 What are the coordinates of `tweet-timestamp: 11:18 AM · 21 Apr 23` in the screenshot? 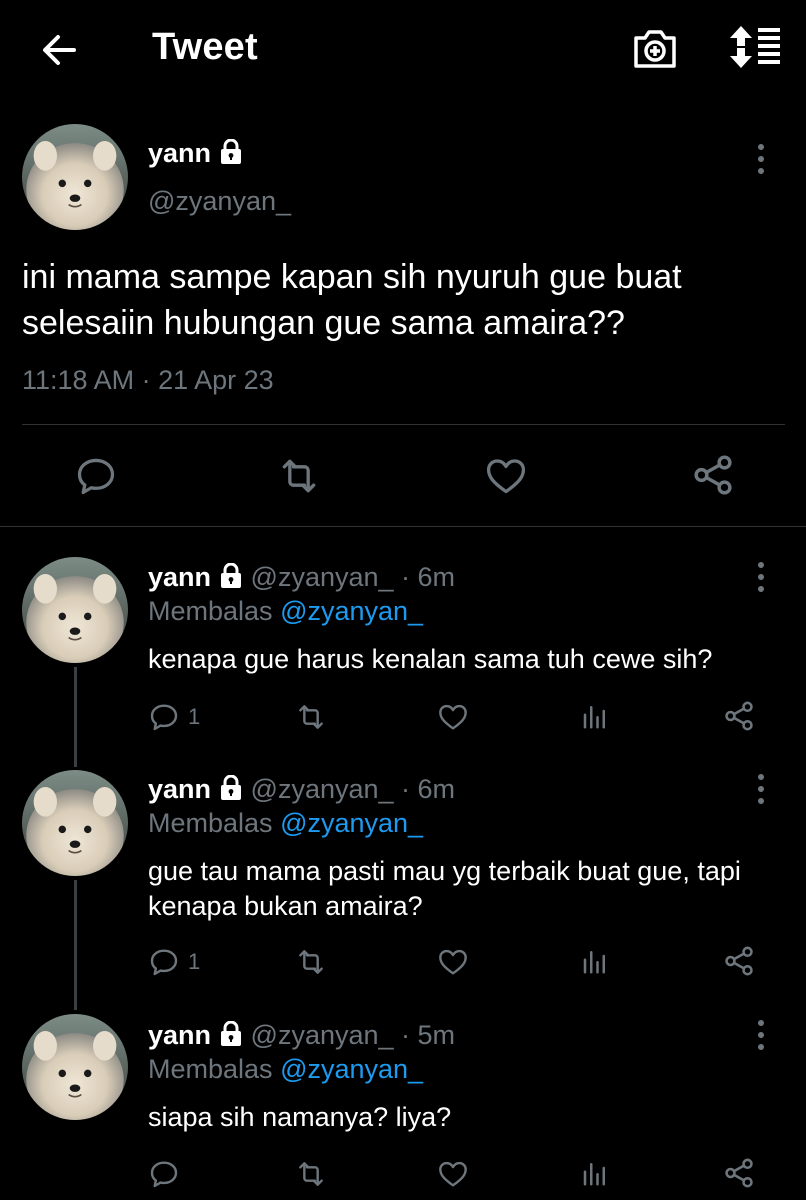 It's located at (148, 380).